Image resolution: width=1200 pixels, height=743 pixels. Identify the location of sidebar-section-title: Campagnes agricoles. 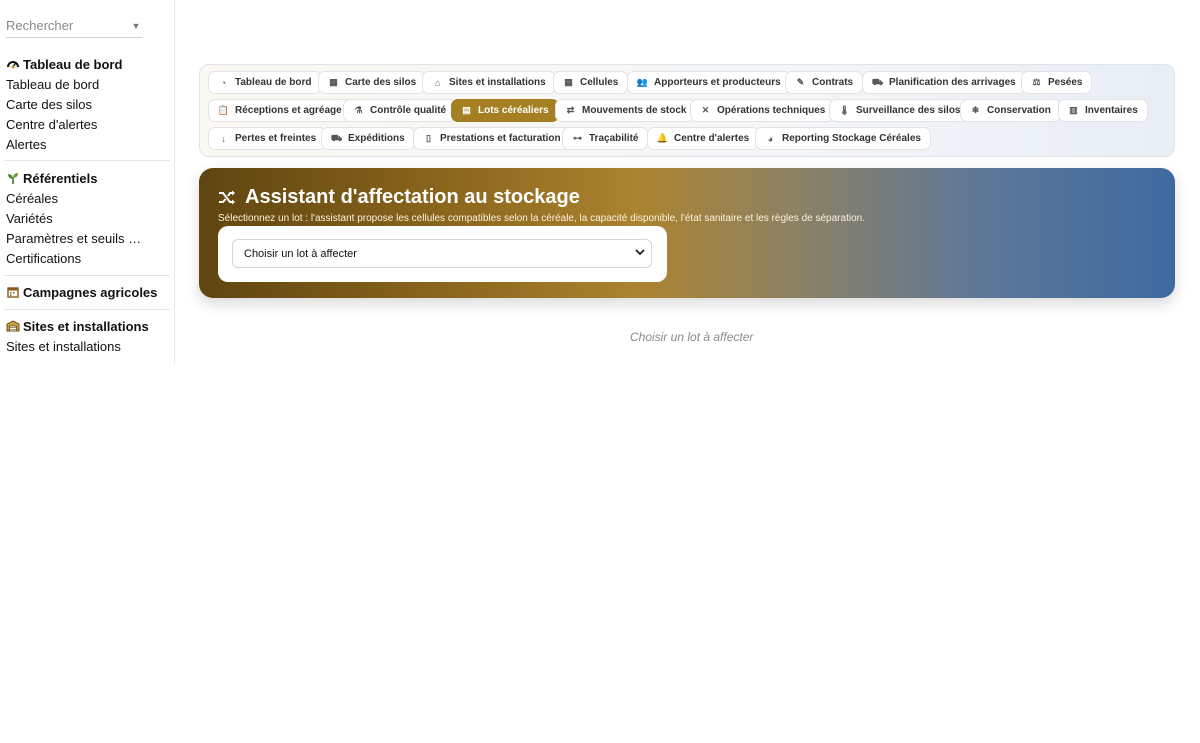
(87, 292).